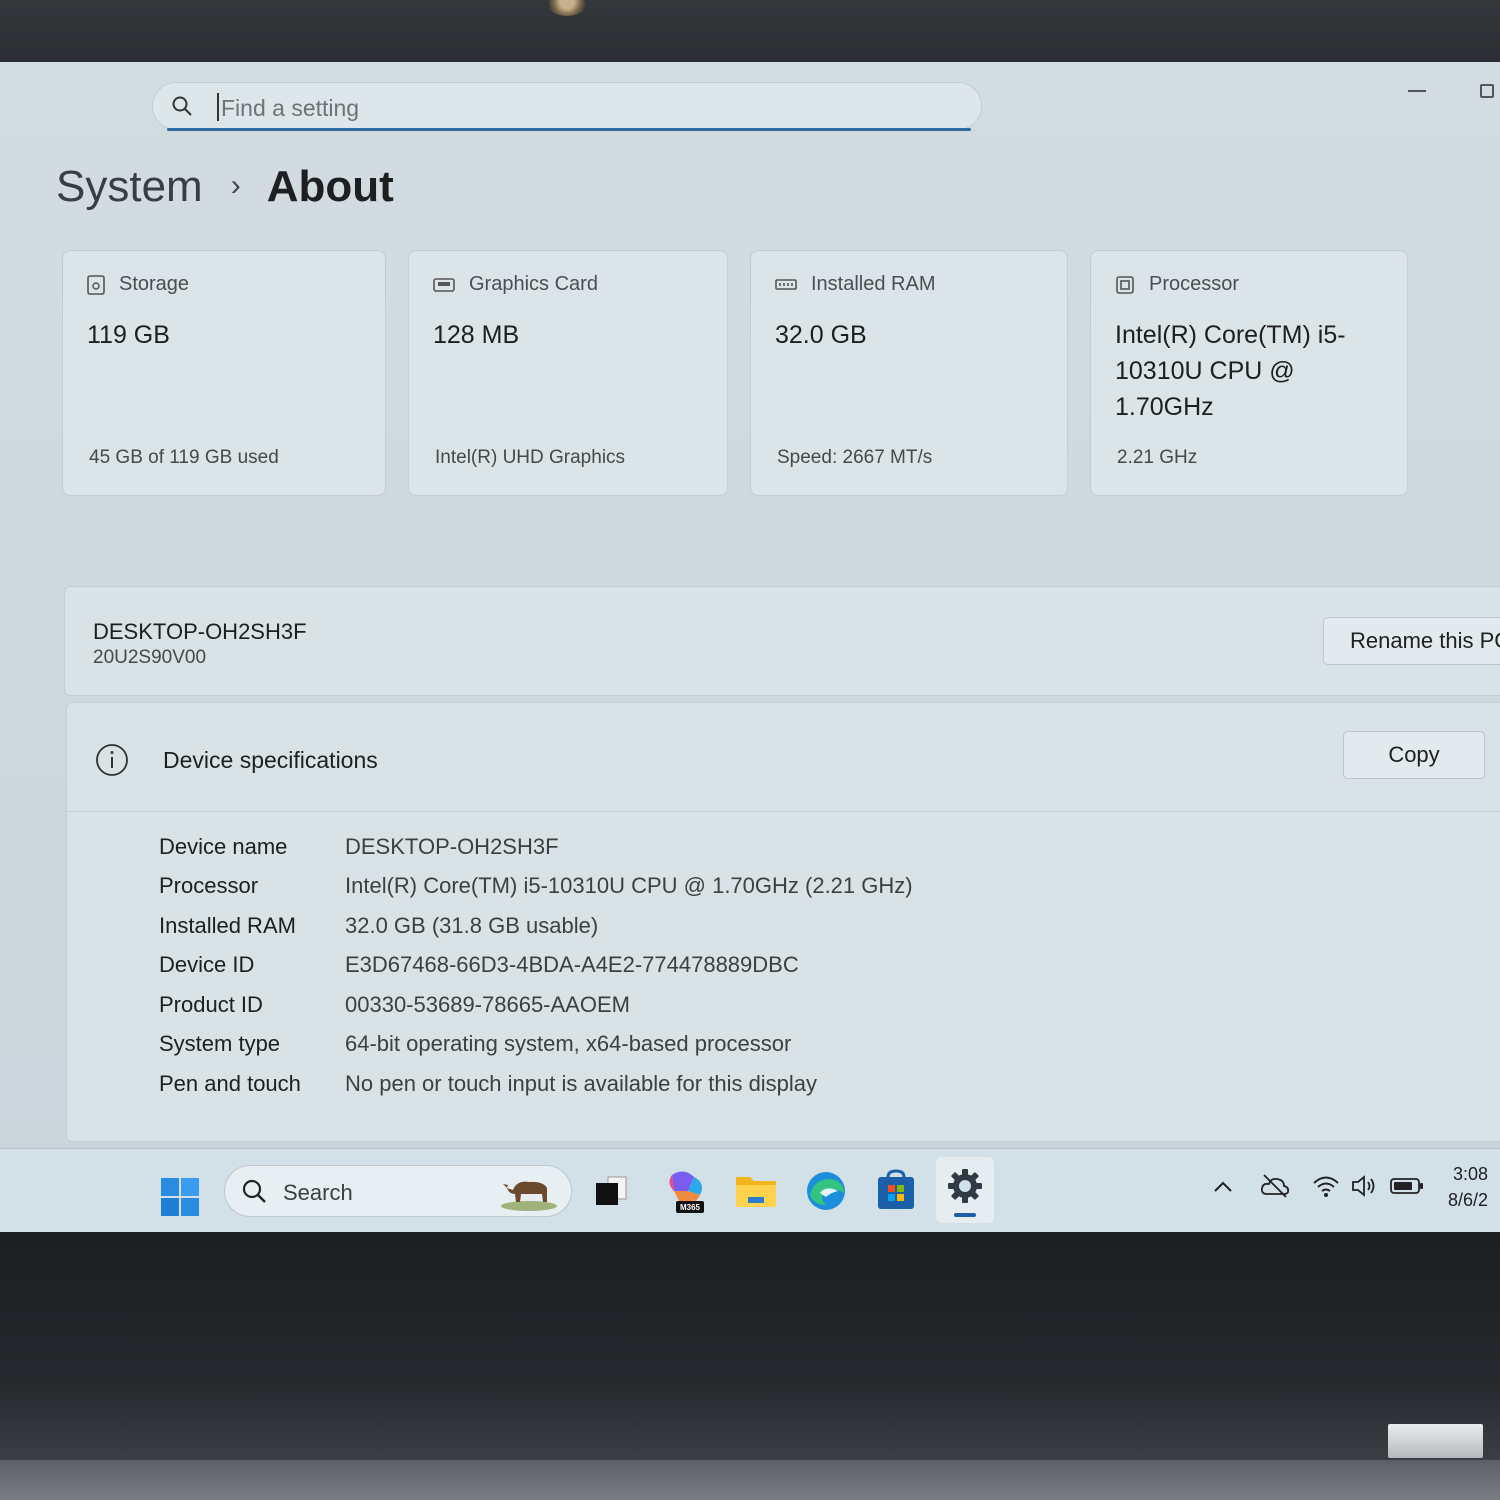 The image size is (1500, 1500). I want to click on table-row: Product ID 00330-53689-78665-AAOEM, so click(536, 1005).